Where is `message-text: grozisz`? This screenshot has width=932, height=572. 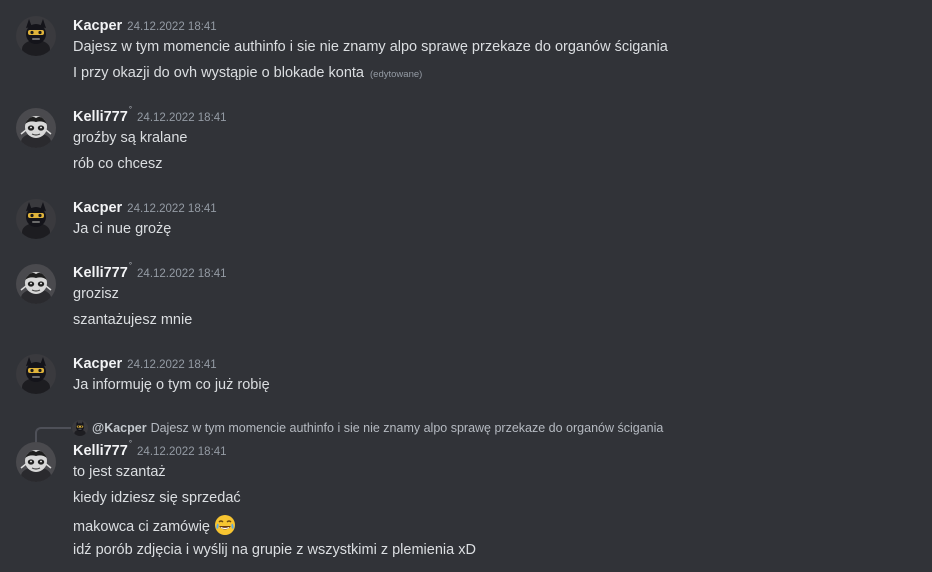 message-text: grozisz is located at coordinates (96, 294).